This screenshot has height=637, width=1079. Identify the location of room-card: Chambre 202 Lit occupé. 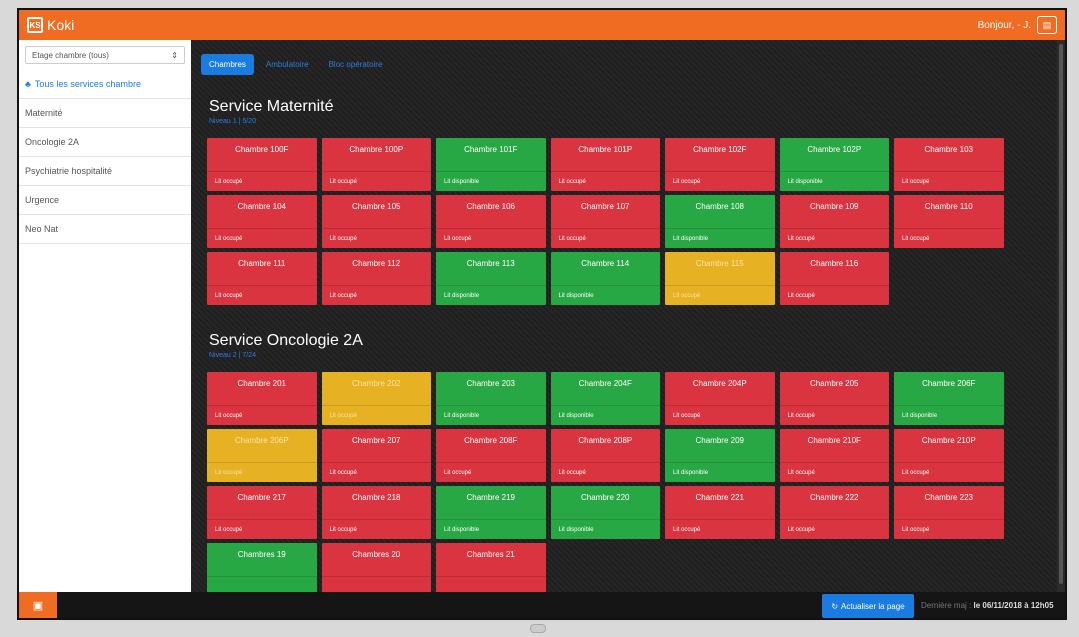
(376, 398).